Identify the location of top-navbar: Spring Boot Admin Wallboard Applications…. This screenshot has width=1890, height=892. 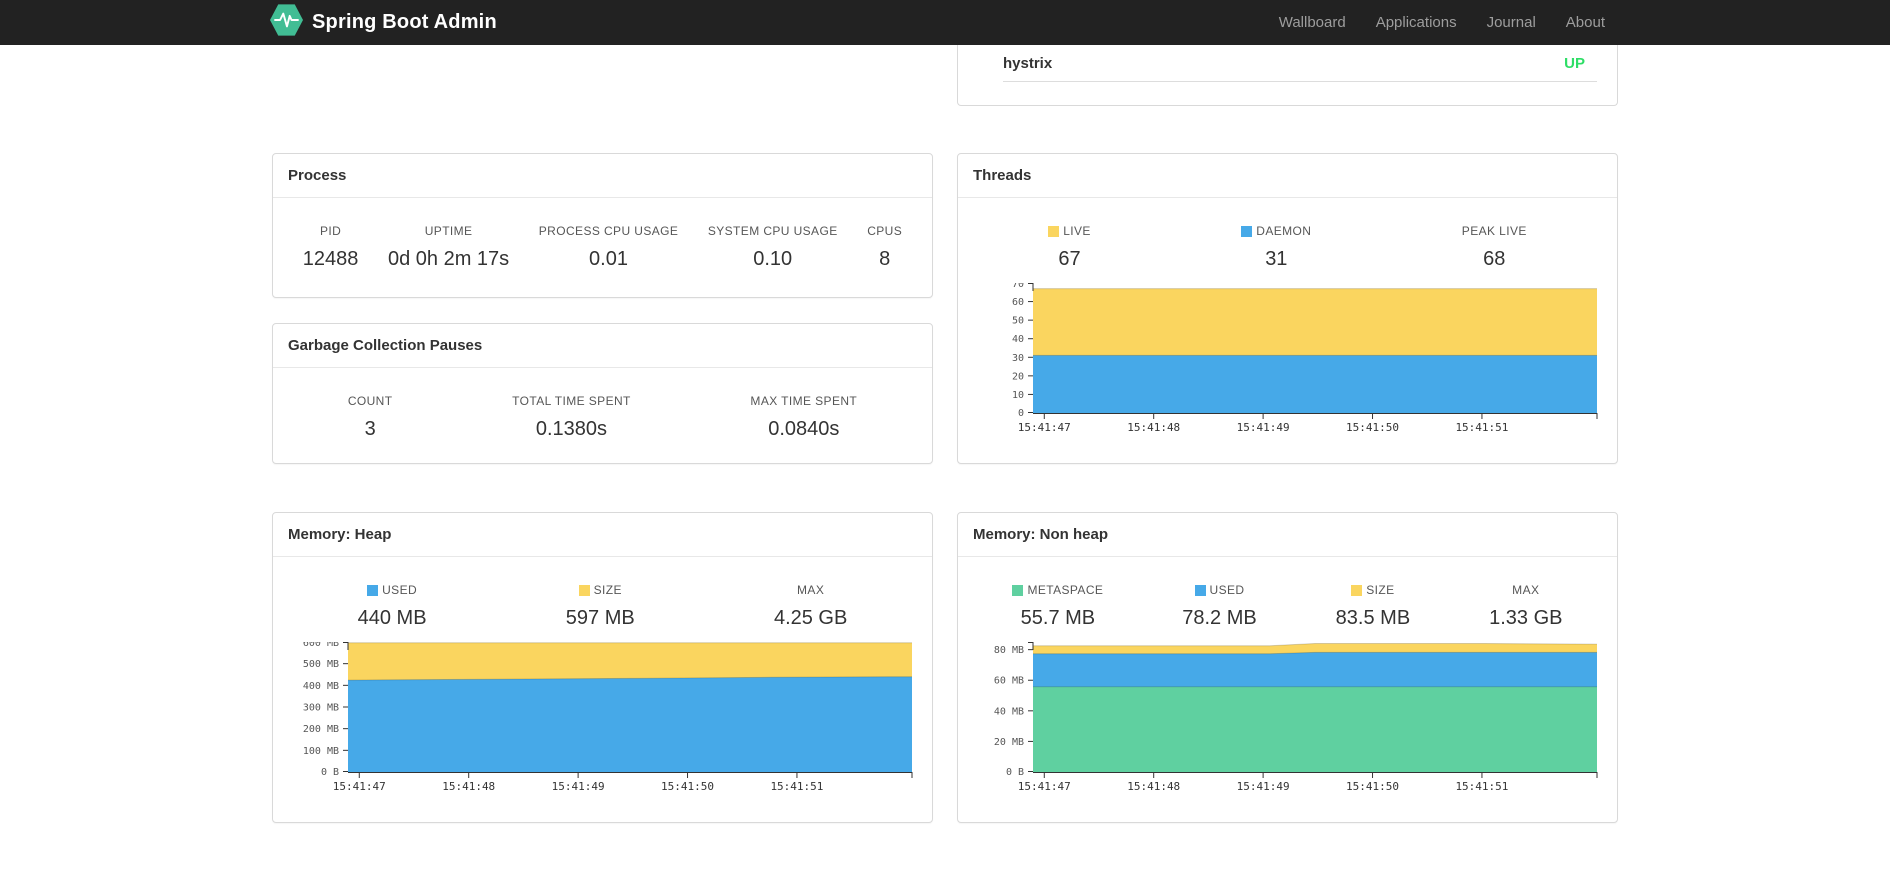
(945, 22).